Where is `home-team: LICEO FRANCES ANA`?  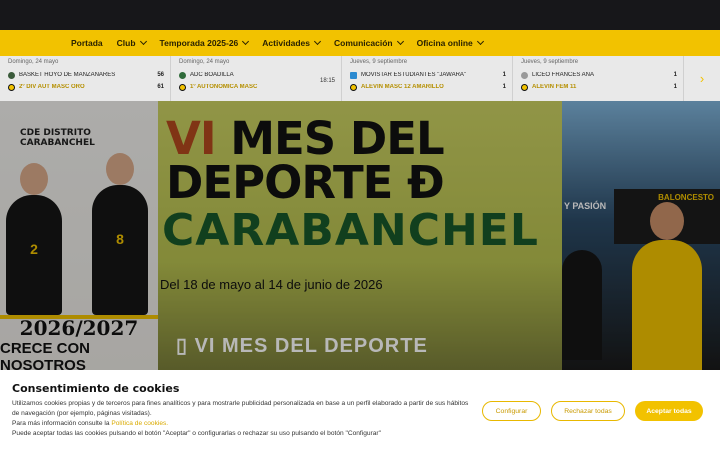
home-team: LICEO FRANCES ANA is located at coordinates (563, 75).